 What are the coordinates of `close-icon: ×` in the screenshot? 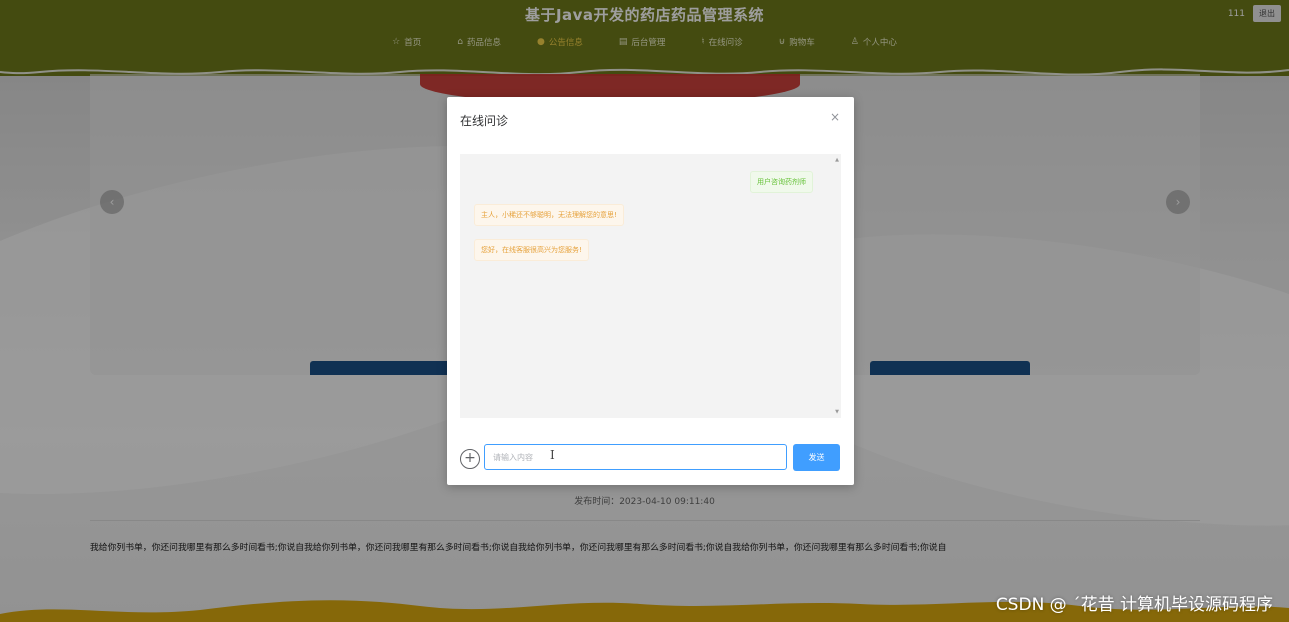 It's located at (835, 117).